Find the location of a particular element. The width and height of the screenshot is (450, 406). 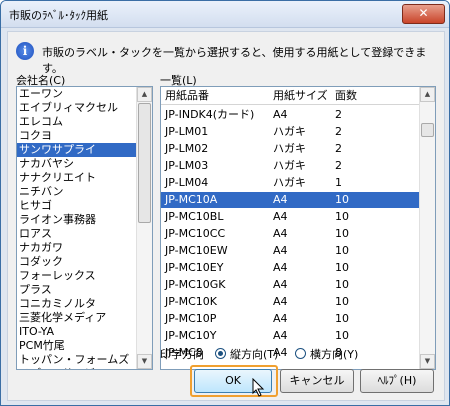

company-item: フォーレックス is located at coordinates (84, 276).